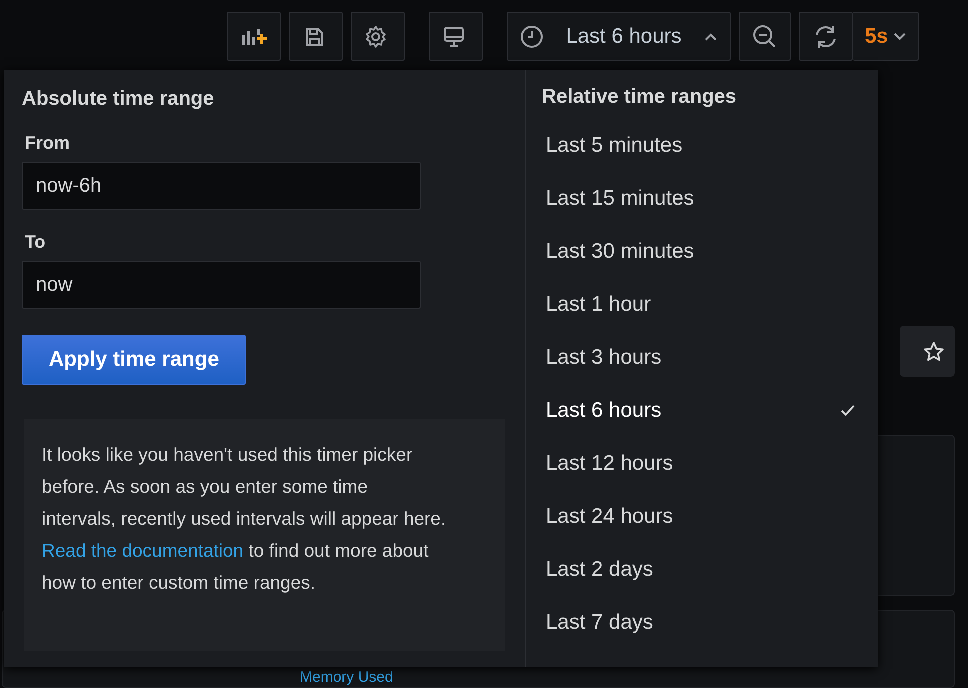 This screenshot has height=688, width=968. I want to click on star-icon, so click(934, 351).